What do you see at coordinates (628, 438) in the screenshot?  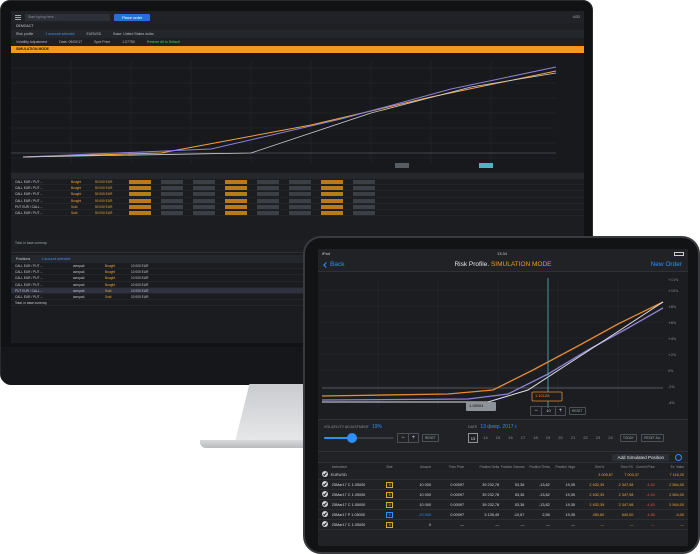 I see `today-button: TODAY` at bounding box center [628, 438].